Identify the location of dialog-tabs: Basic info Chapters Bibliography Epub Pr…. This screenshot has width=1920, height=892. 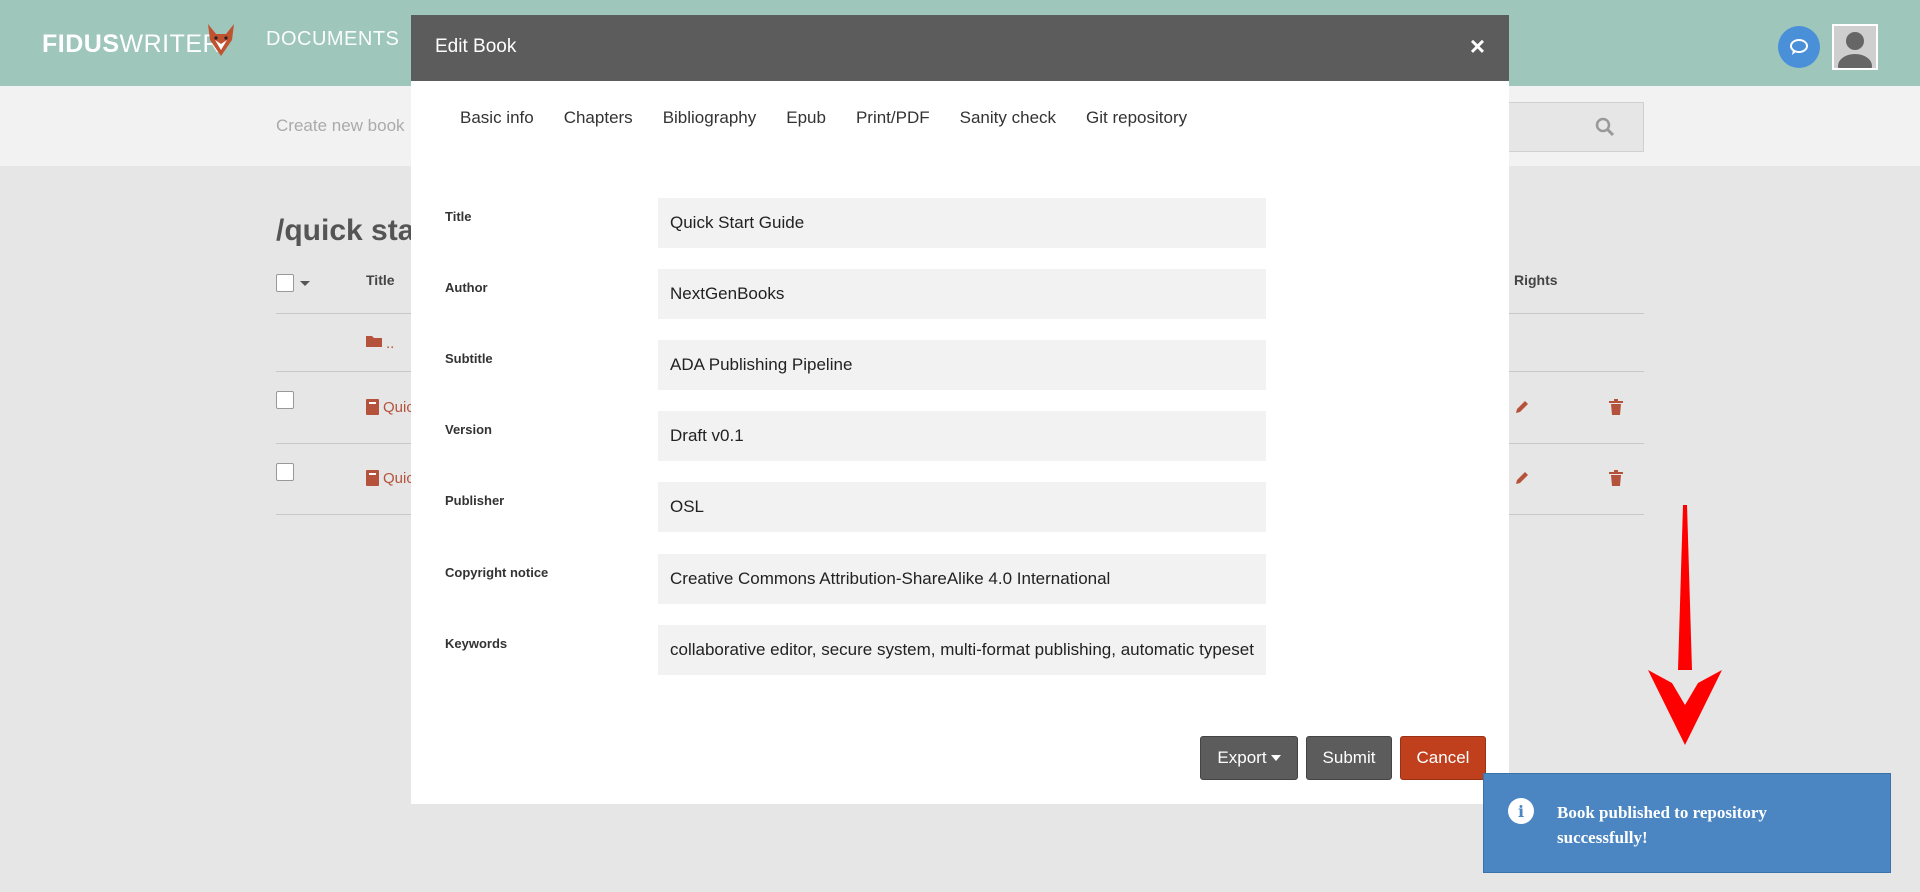
(838, 118).